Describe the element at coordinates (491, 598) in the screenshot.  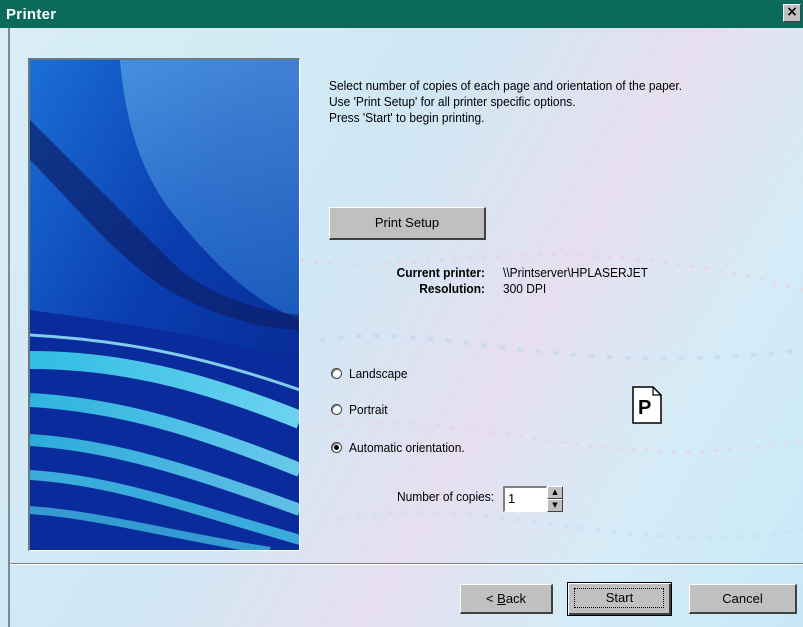
I see `back-button-prefix: <` at that location.